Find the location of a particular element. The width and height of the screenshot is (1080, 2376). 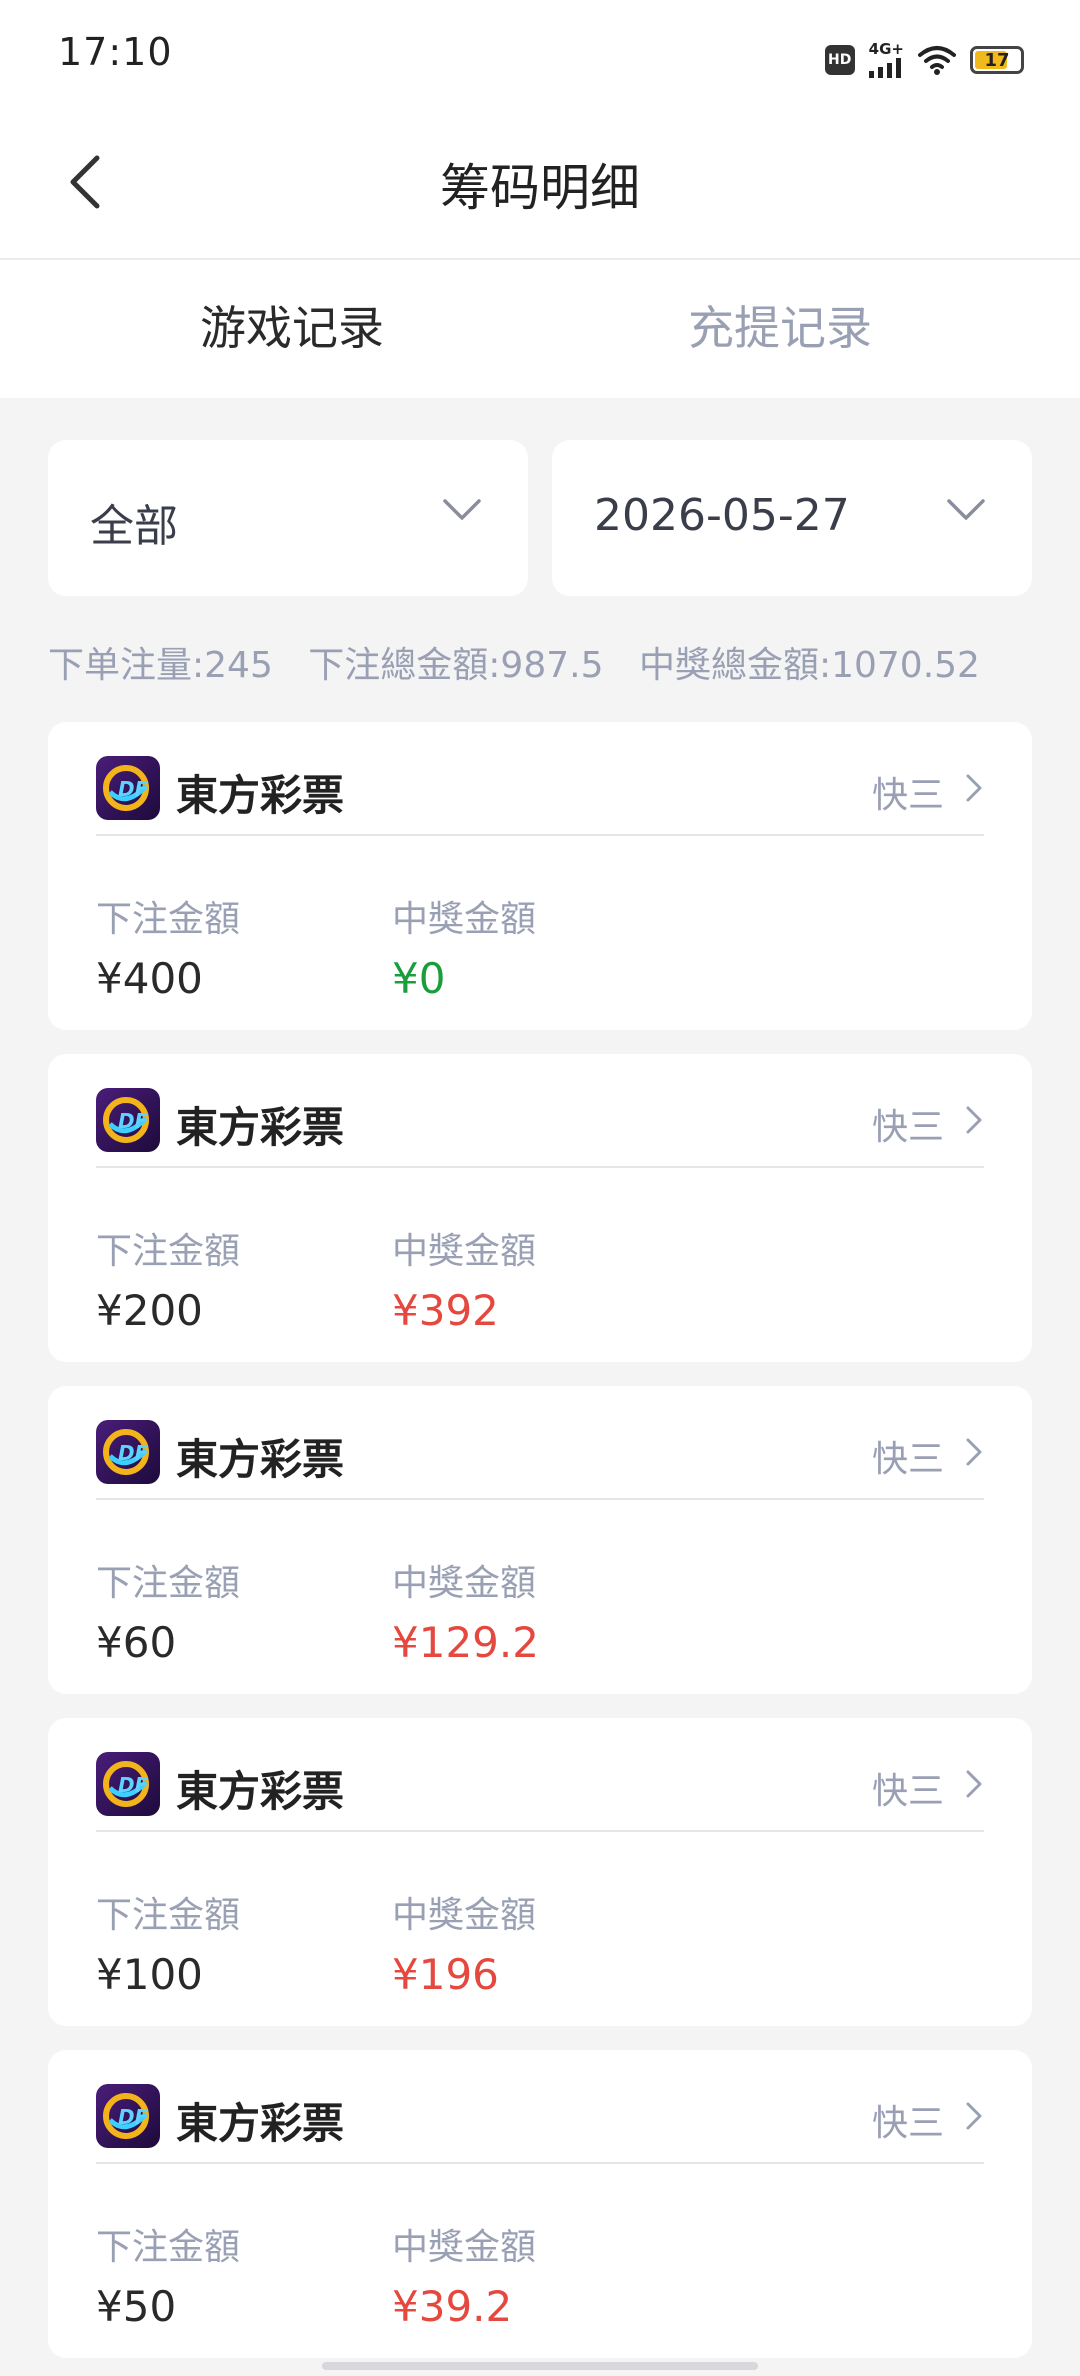

order-count: 下单注量:245 is located at coordinates (160, 665).